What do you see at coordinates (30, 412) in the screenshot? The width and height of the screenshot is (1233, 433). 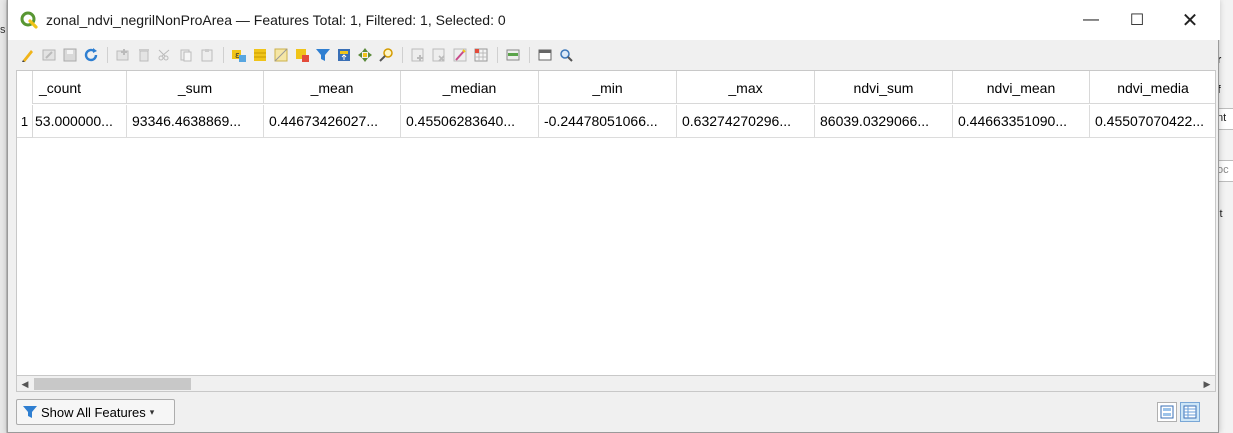 I see `filter-icon` at bounding box center [30, 412].